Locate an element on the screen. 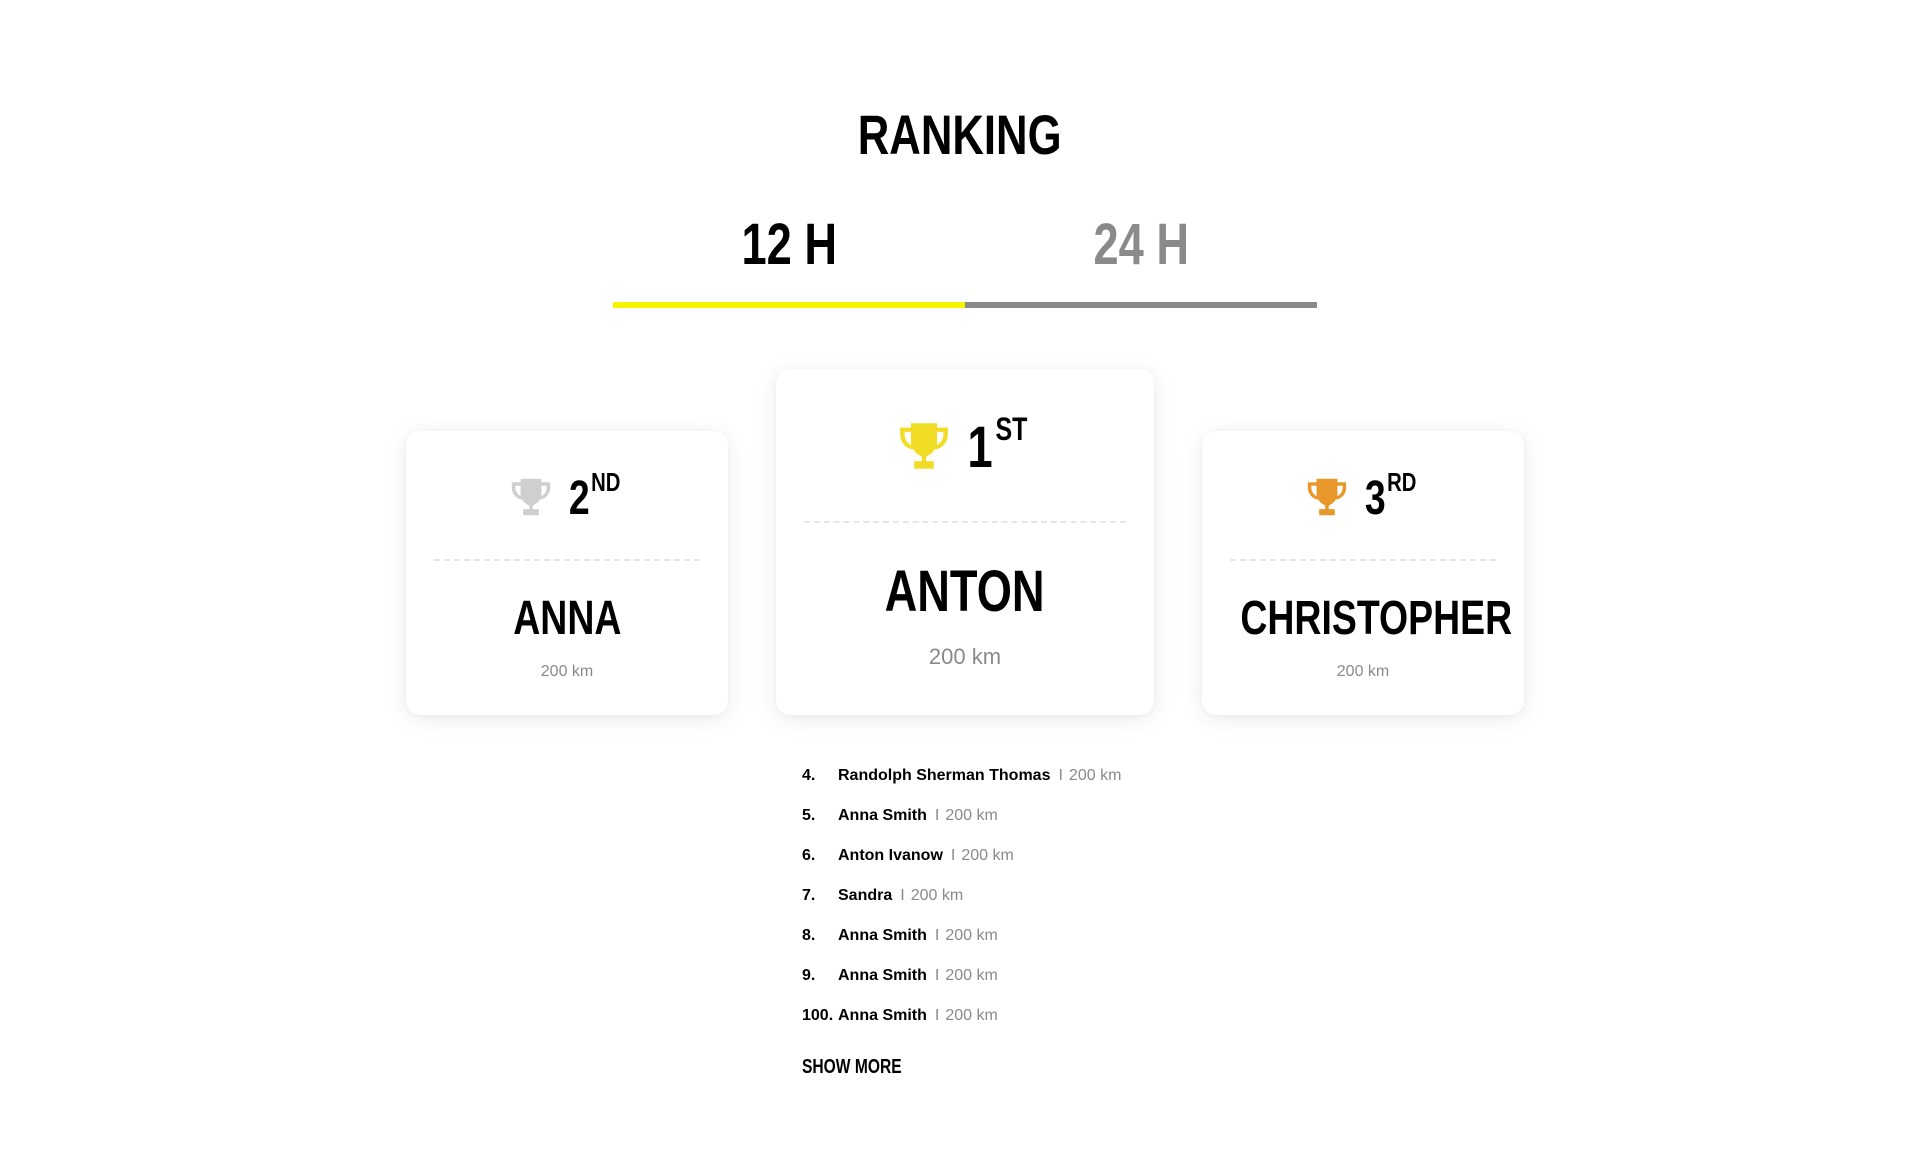 Image resolution: width=1920 pixels, height=1157 pixels. place-number: 2 is located at coordinates (579, 498).